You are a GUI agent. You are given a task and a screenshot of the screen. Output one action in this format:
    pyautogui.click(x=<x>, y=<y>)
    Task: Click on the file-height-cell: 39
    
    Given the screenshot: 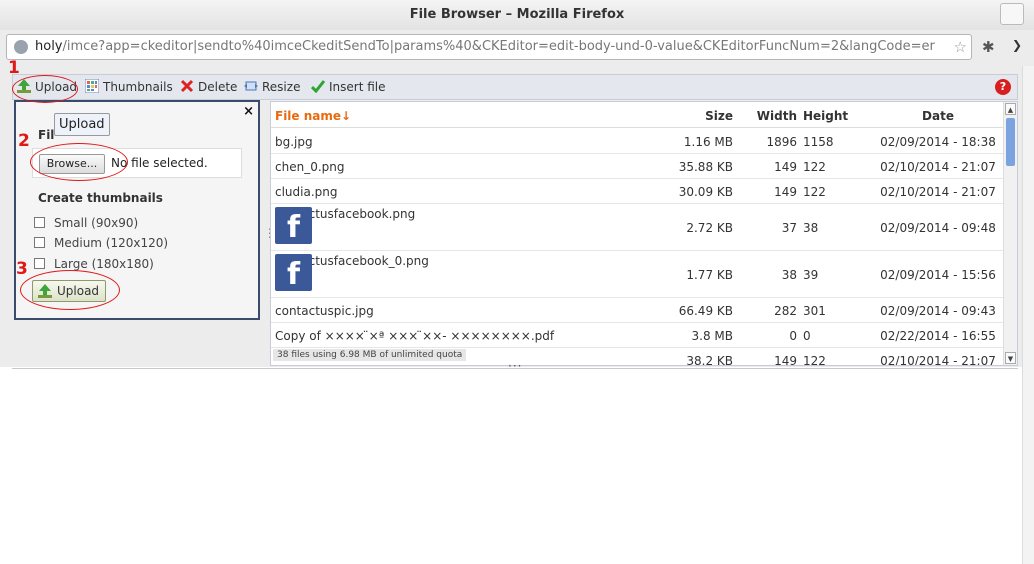 What is the action you would take?
    pyautogui.click(x=811, y=275)
    